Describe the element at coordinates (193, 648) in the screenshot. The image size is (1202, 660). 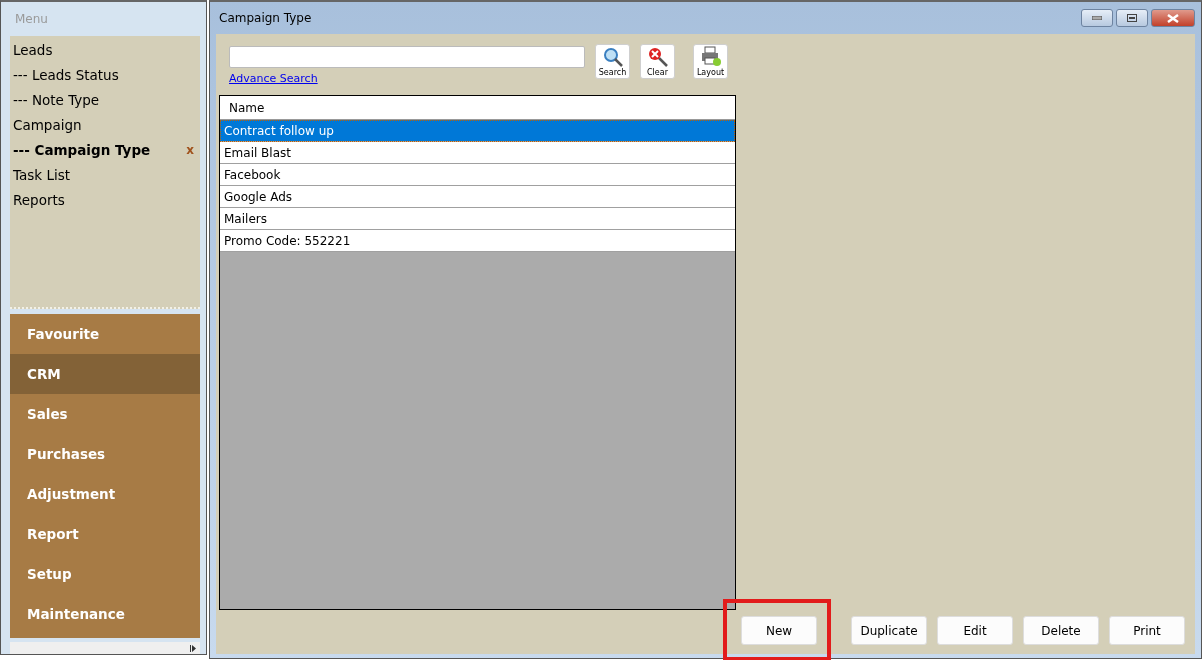
I see `scroll-arrow-icon` at that location.